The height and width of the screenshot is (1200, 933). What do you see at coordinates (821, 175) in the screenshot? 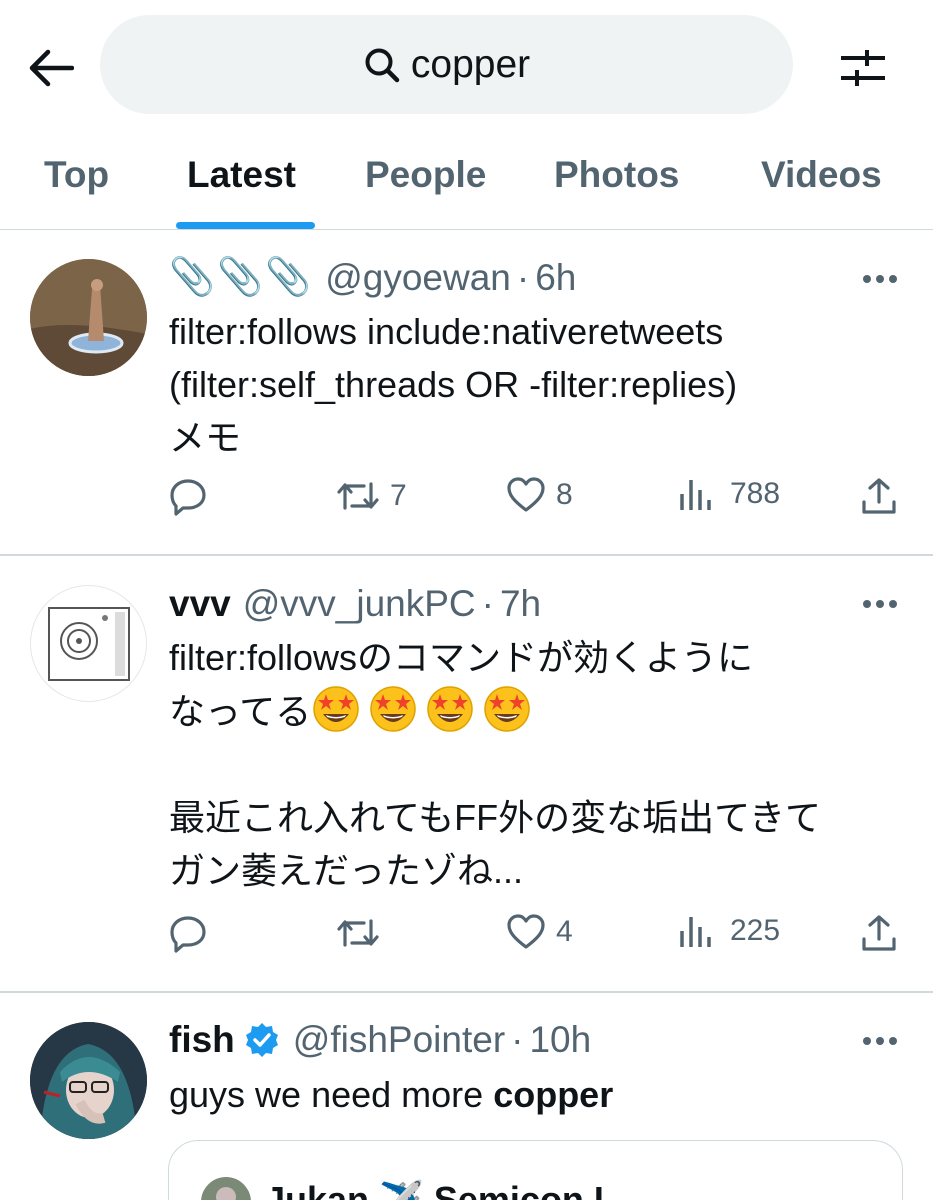
I see `tab-videos: Videos` at bounding box center [821, 175].